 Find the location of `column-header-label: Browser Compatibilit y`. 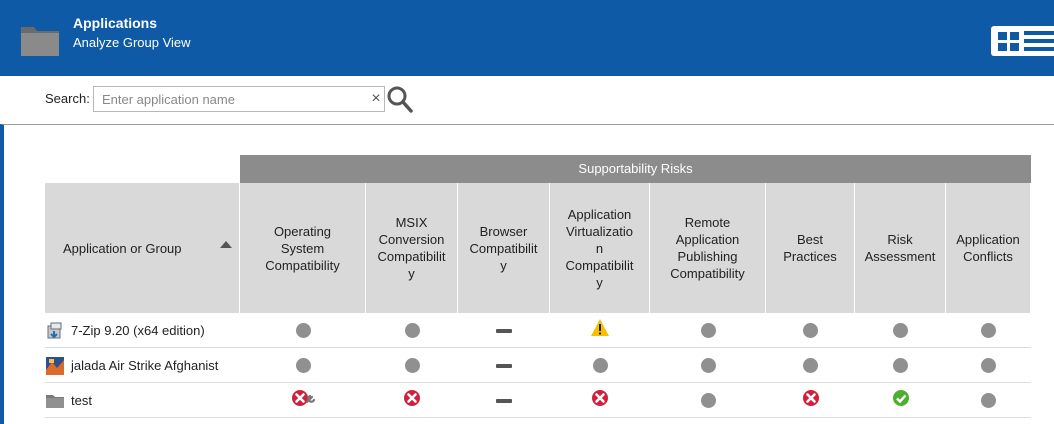

column-header-label: Browser Compatibilit y is located at coordinates (503, 248).